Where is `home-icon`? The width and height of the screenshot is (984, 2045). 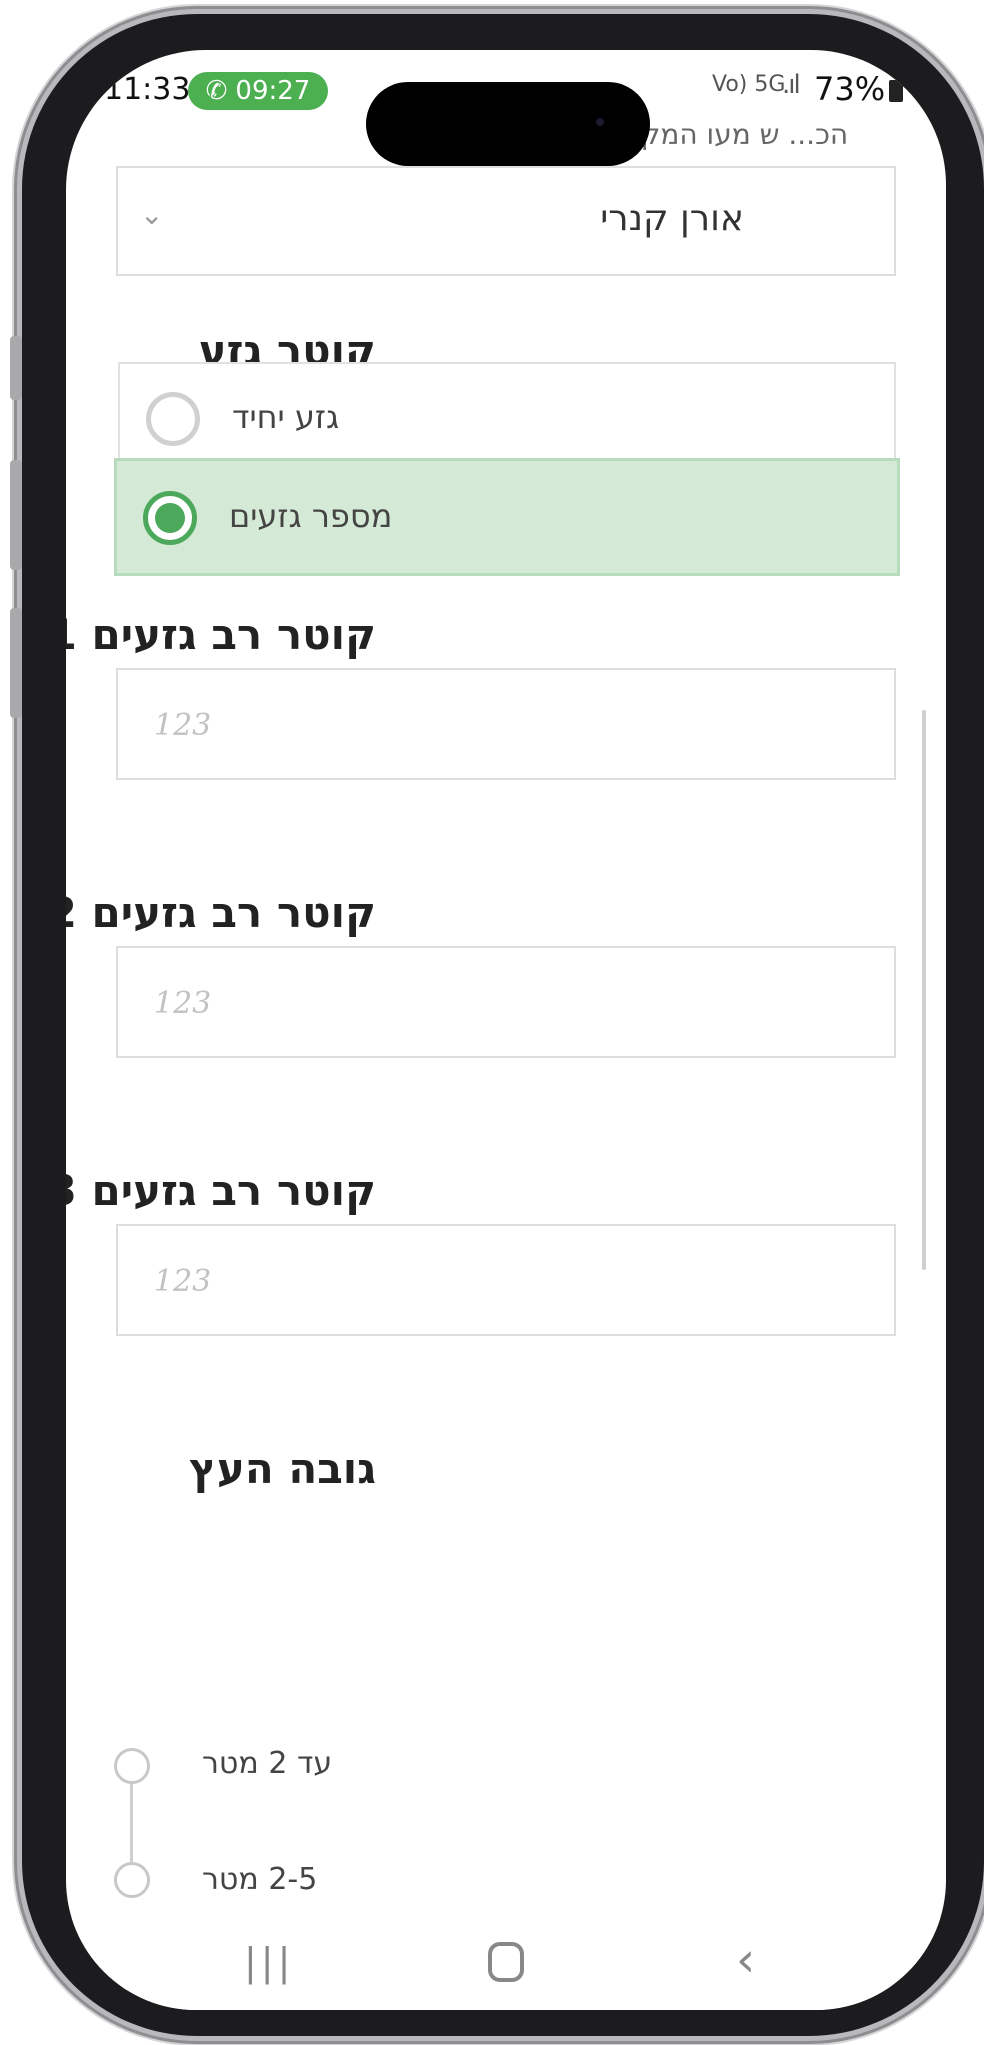 home-icon is located at coordinates (506, 1962).